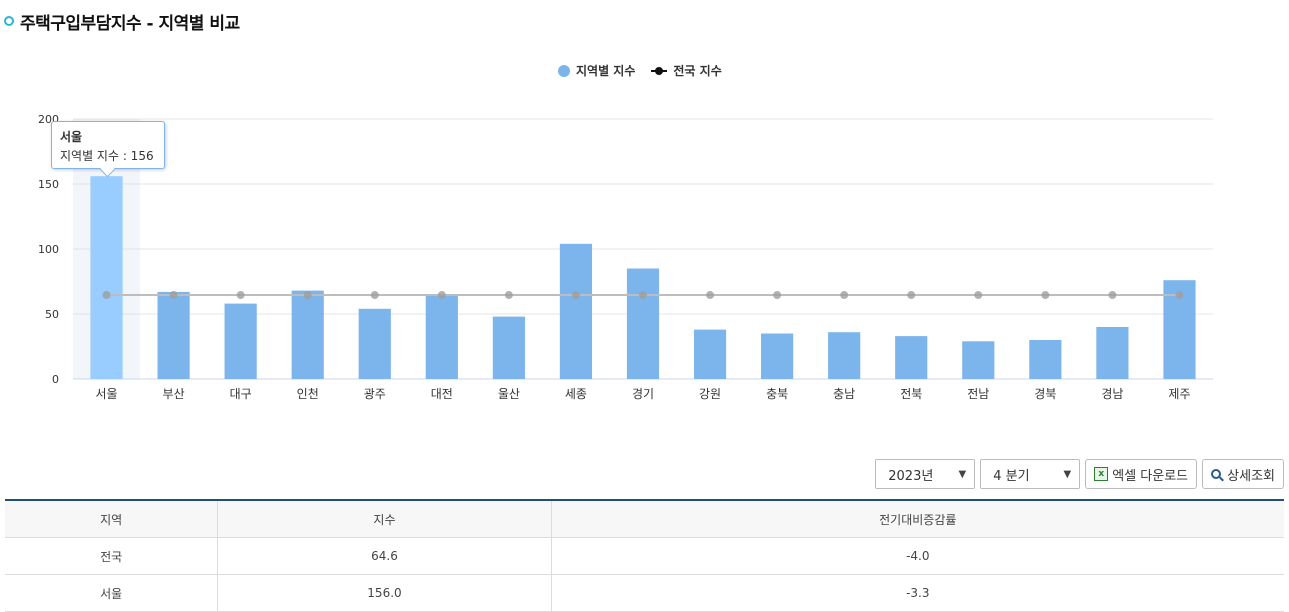  I want to click on table-controls: 2023년 ▼ 4 분기 ▼ x 엑셀 다운로드 상세조회, so click(1079, 474).